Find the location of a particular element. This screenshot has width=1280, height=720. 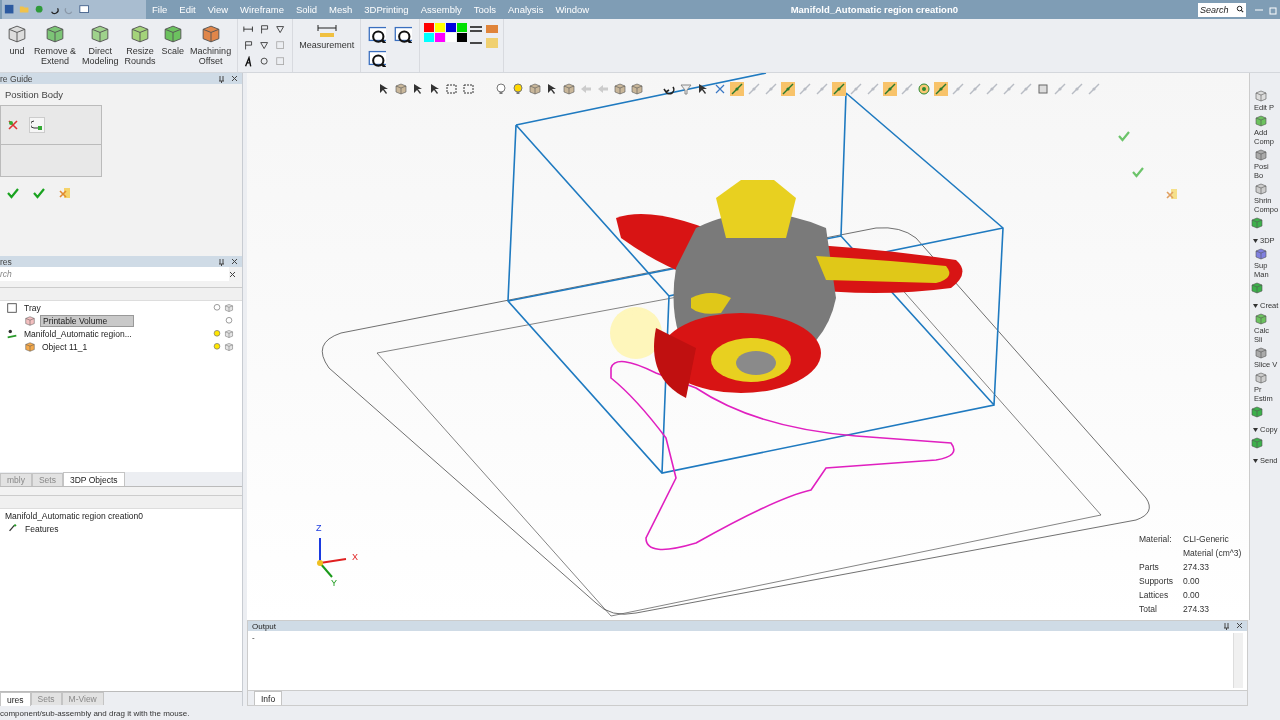

step-title: Position Body is located at coordinates (34, 95).